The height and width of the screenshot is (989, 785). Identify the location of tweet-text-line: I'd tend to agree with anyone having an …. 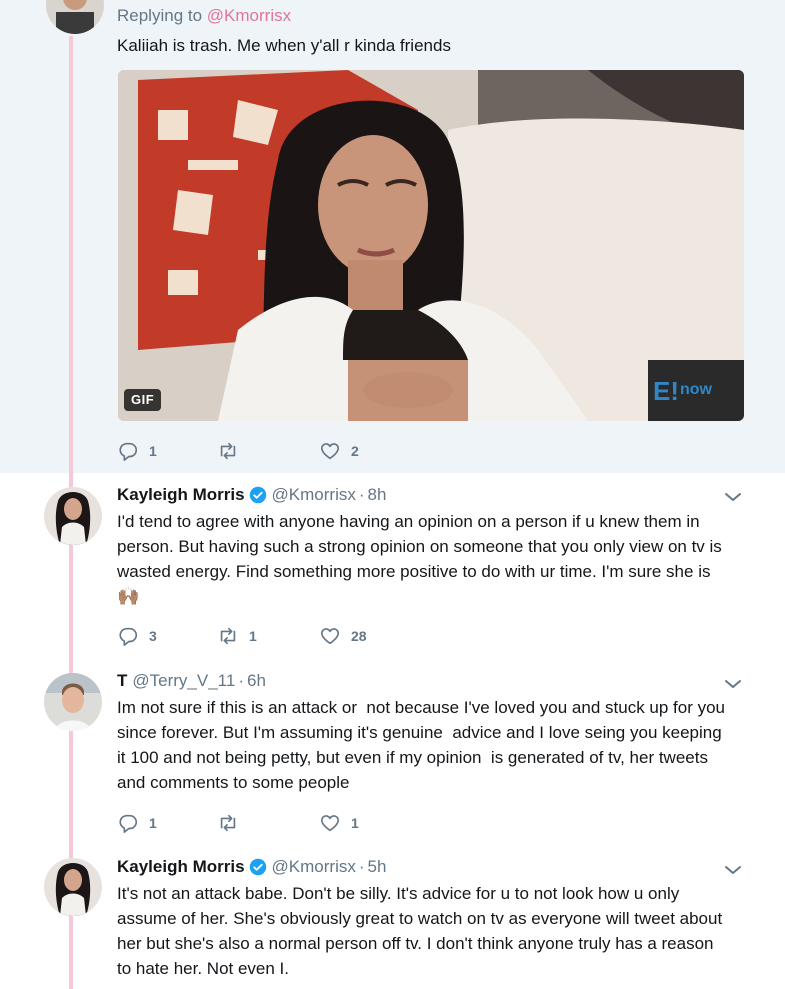
(408, 521).